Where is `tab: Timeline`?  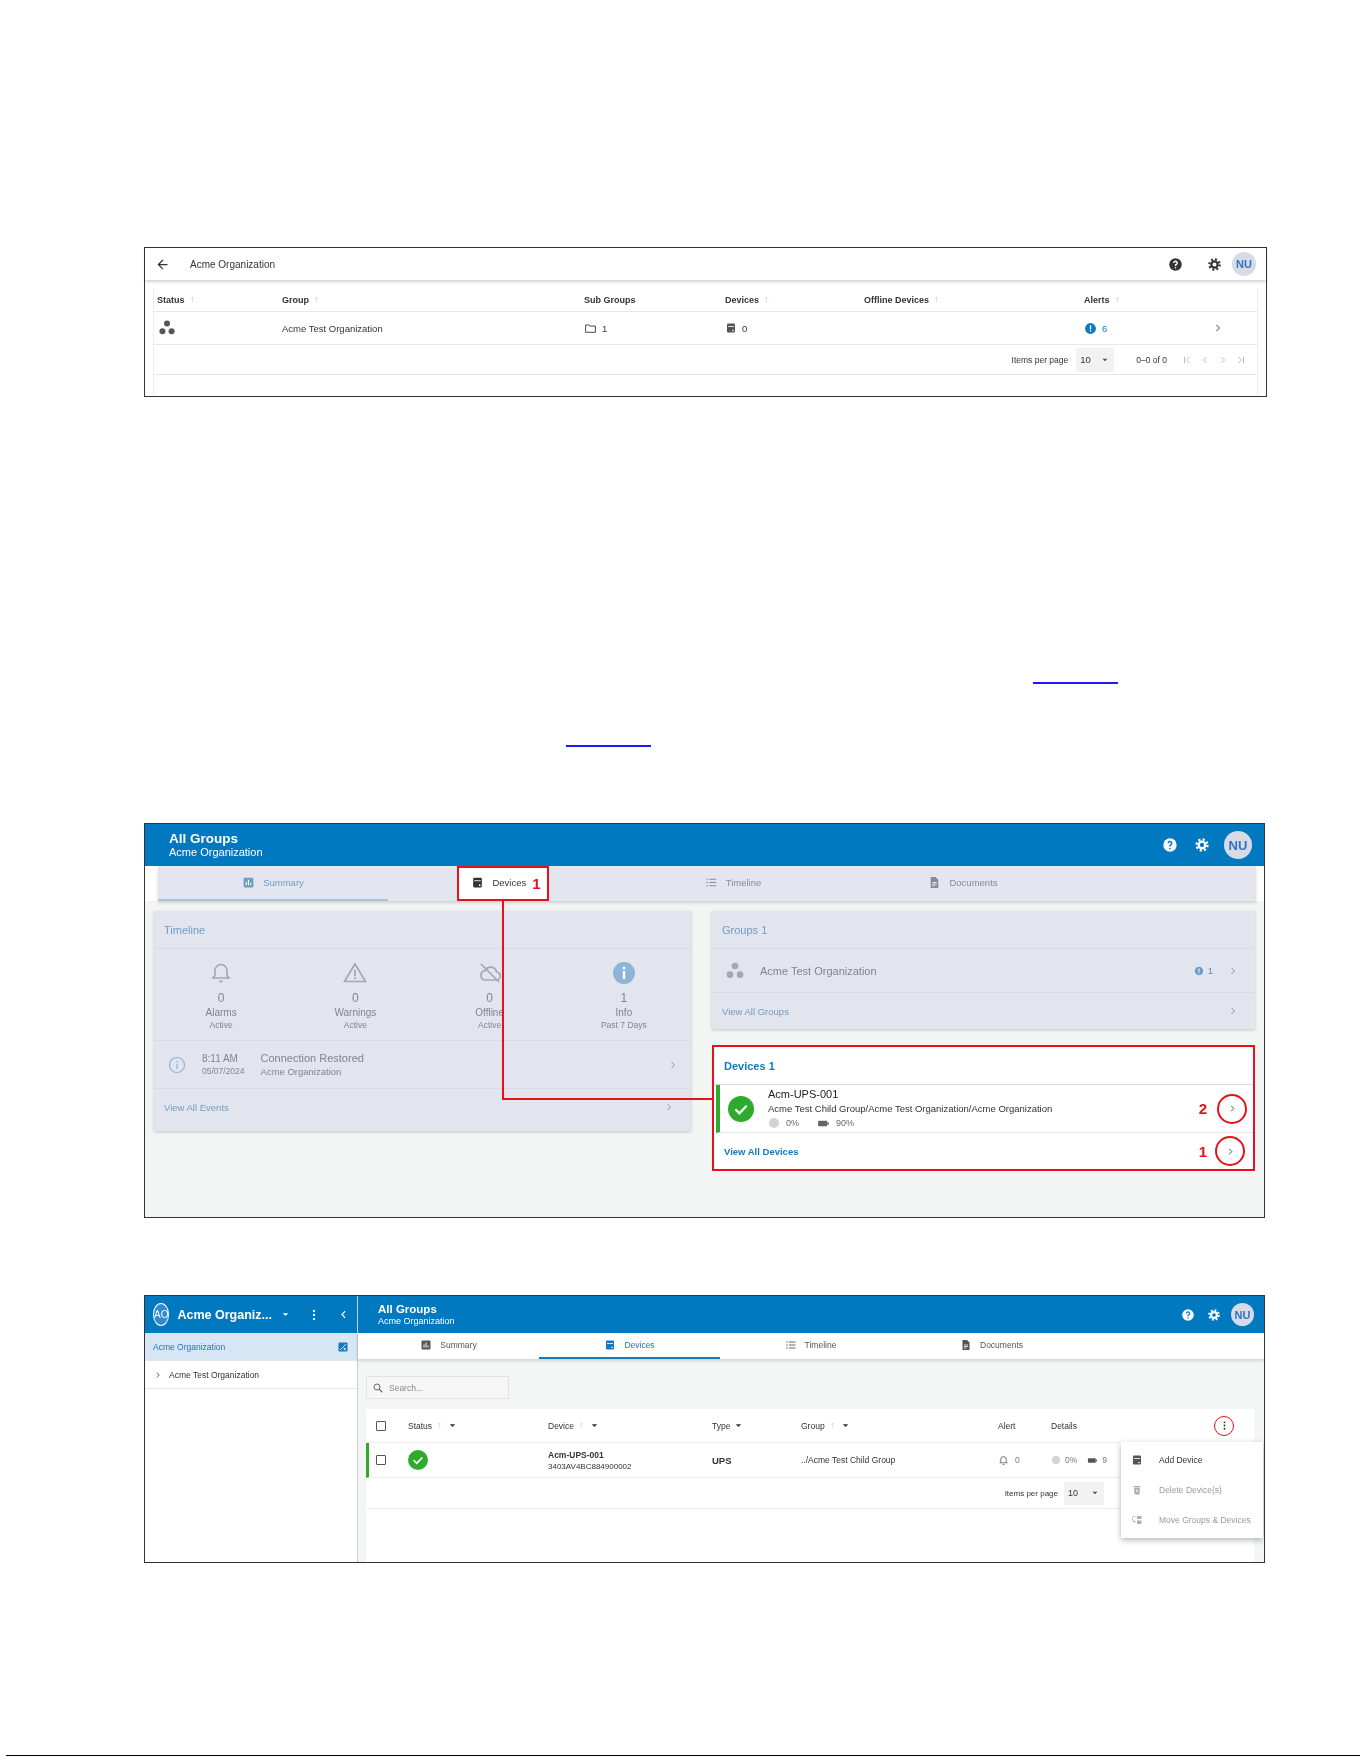
tab: Timeline is located at coordinates (810, 1346).